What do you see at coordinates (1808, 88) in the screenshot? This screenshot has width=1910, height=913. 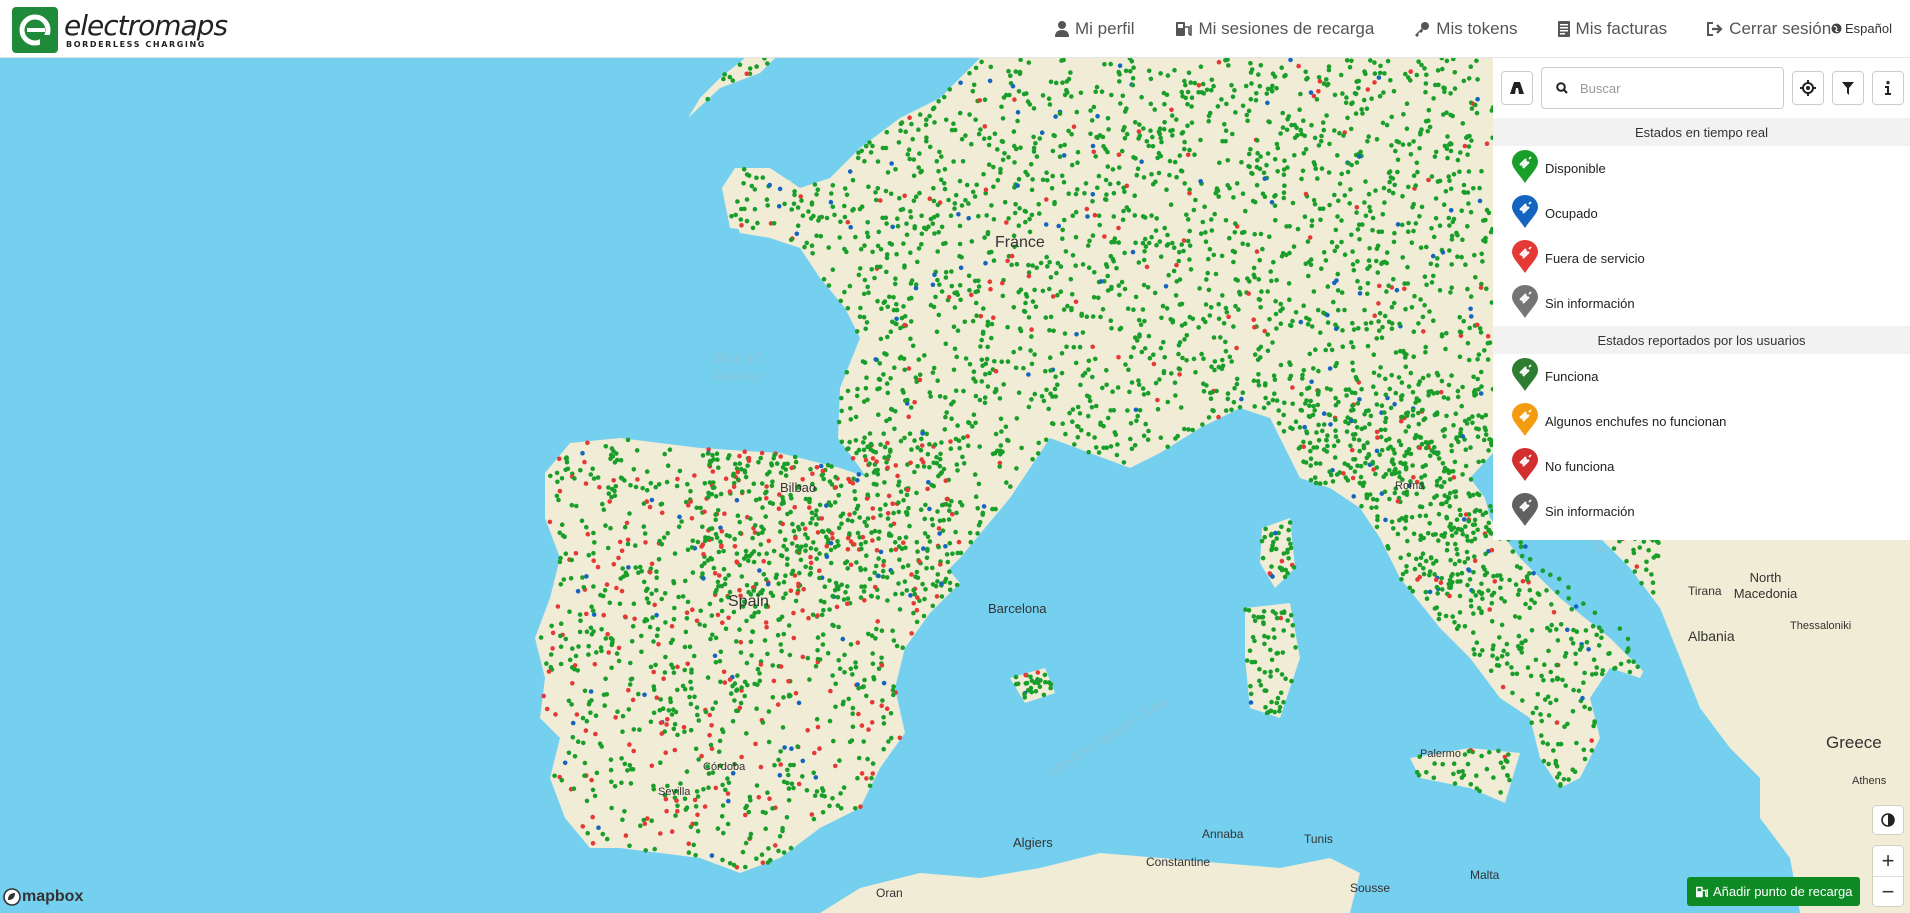 I see `locate-button` at bounding box center [1808, 88].